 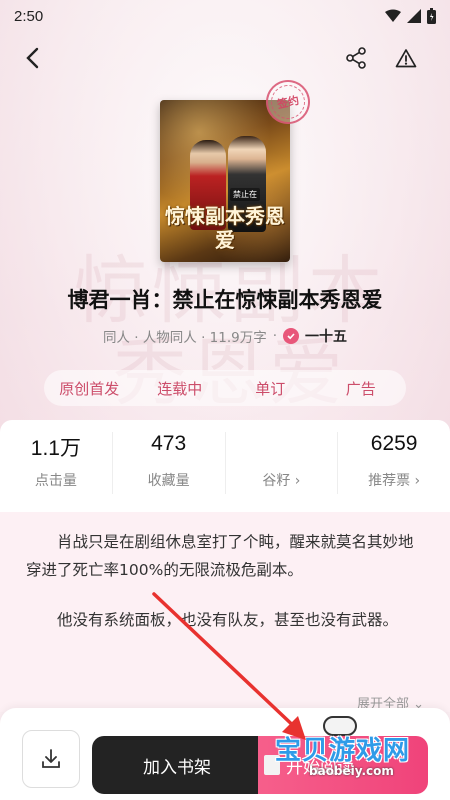 What do you see at coordinates (394, 443) in the screenshot?
I see `stat-value: 6259` at bounding box center [394, 443].